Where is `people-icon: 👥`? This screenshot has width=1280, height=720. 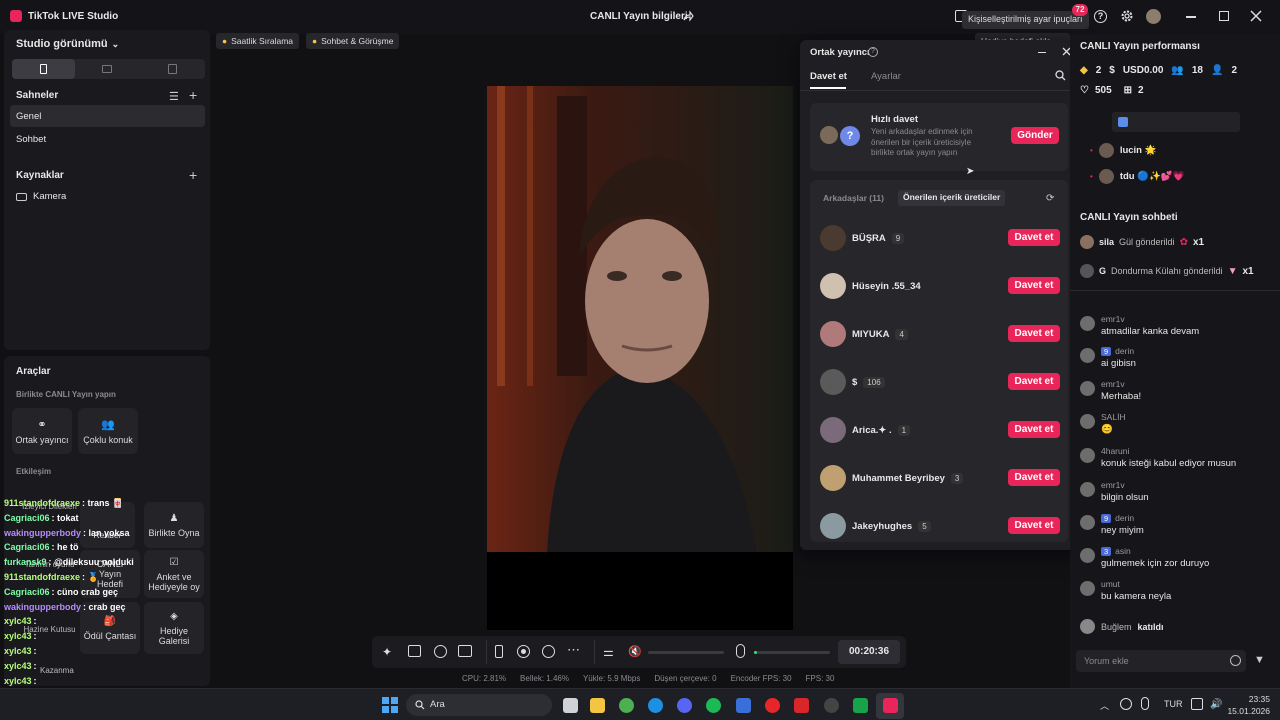
people-icon: 👥 is located at coordinates (108, 424).